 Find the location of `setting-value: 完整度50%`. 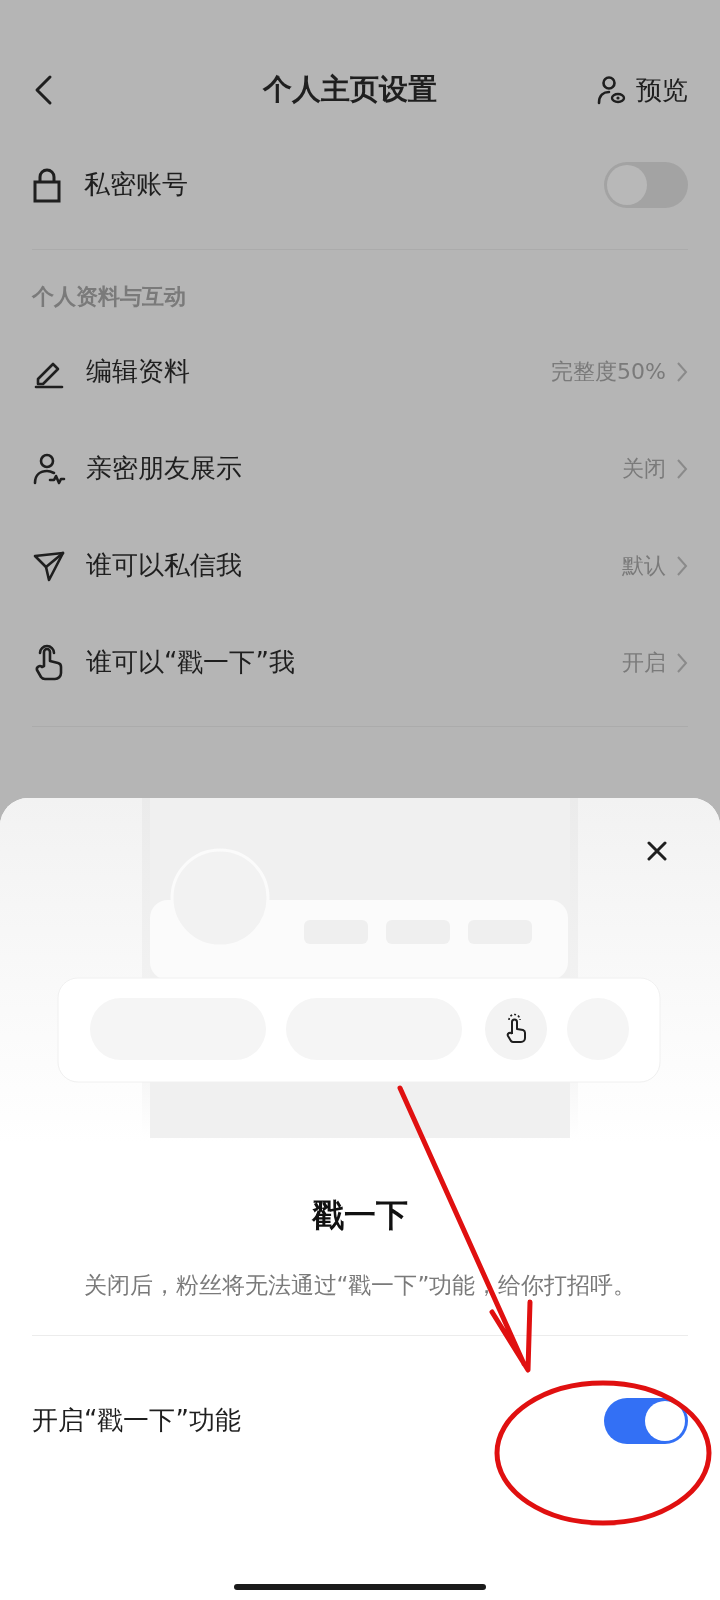

setting-value: 完整度50% is located at coordinates (608, 372).